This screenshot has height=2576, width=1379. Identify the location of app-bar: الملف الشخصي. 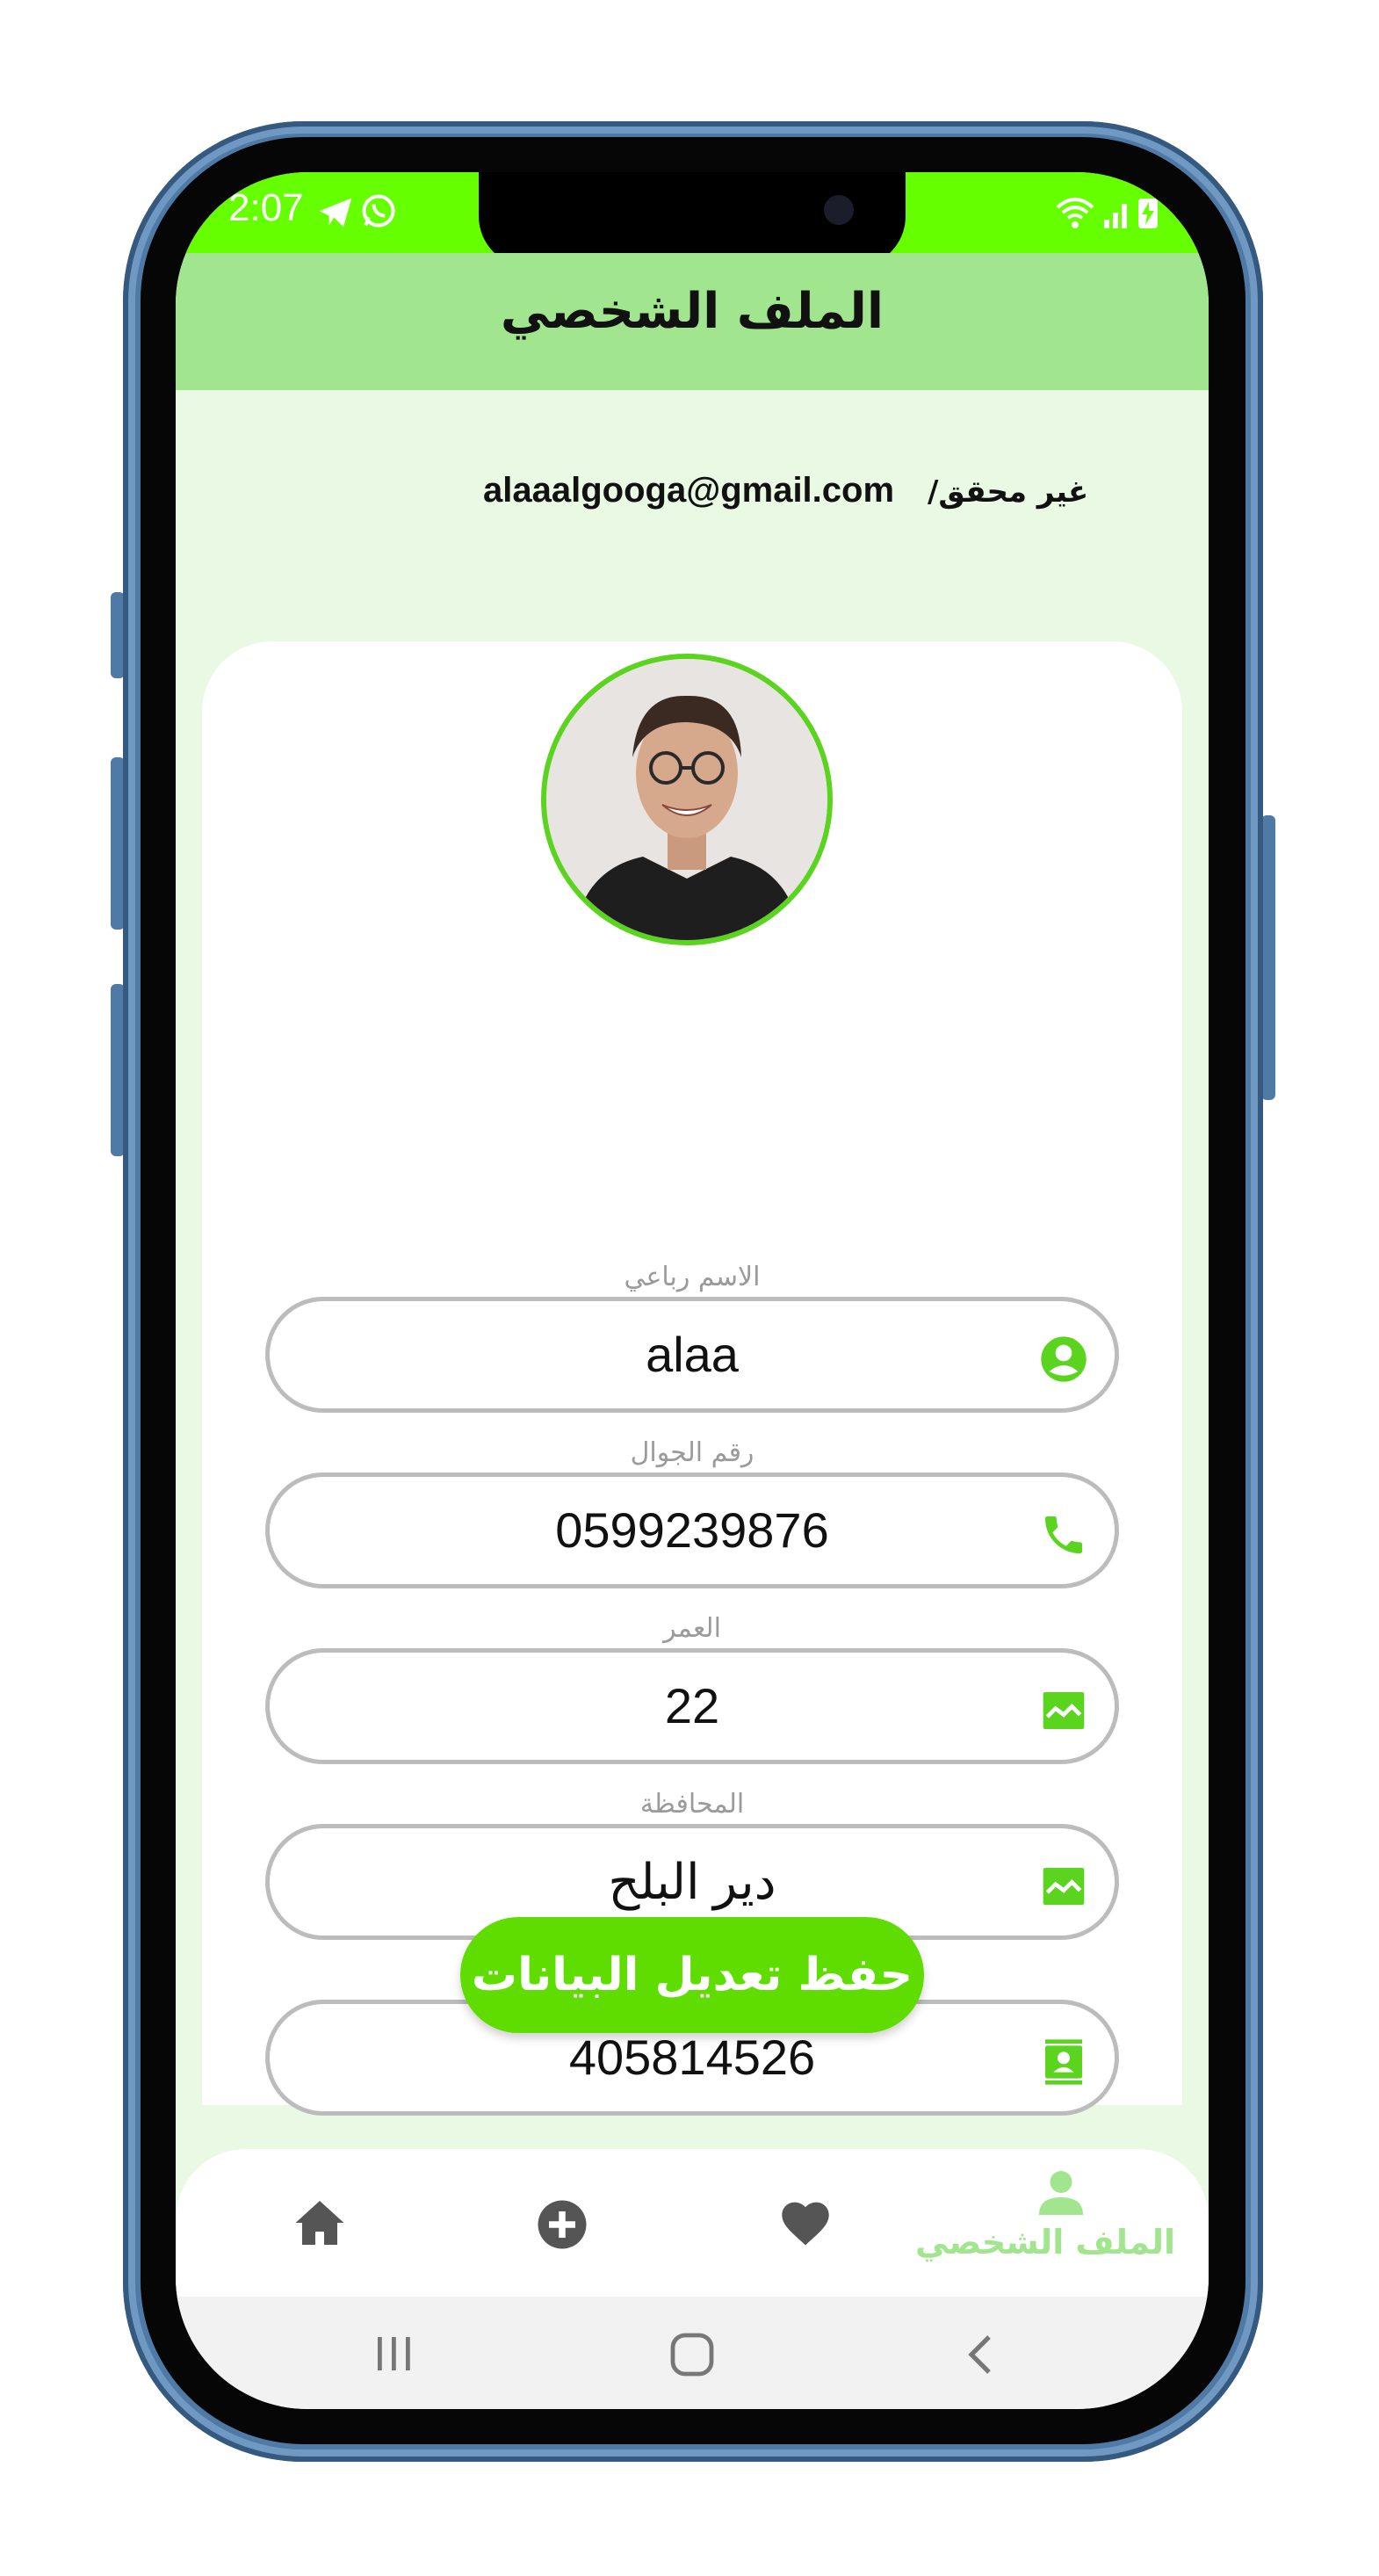
(692, 321).